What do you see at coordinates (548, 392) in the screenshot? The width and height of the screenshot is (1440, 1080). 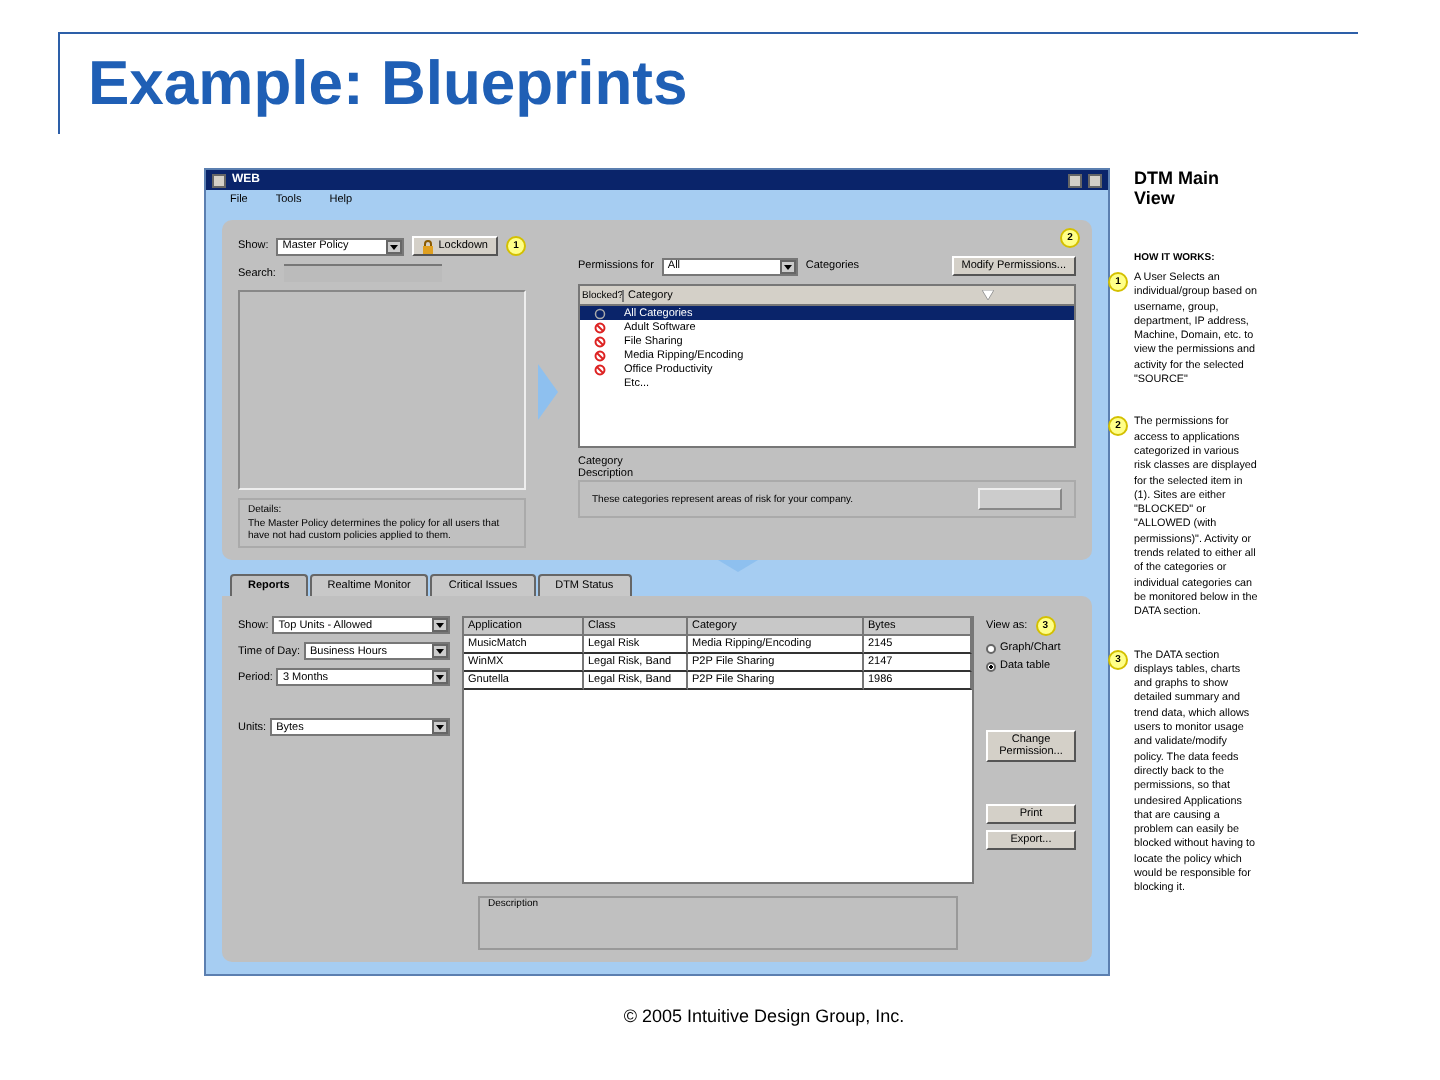 I see `right-triangle-icon` at bounding box center [548, 392].